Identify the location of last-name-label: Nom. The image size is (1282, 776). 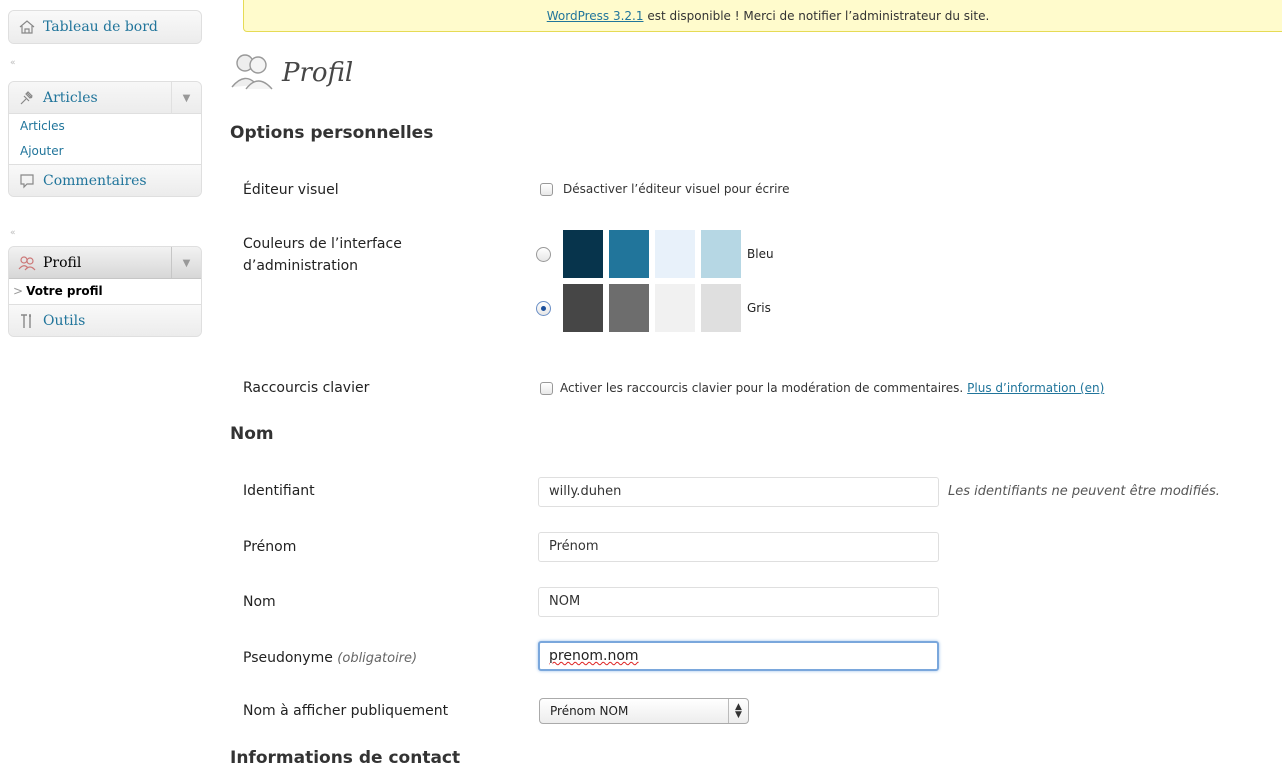
(259, 602).